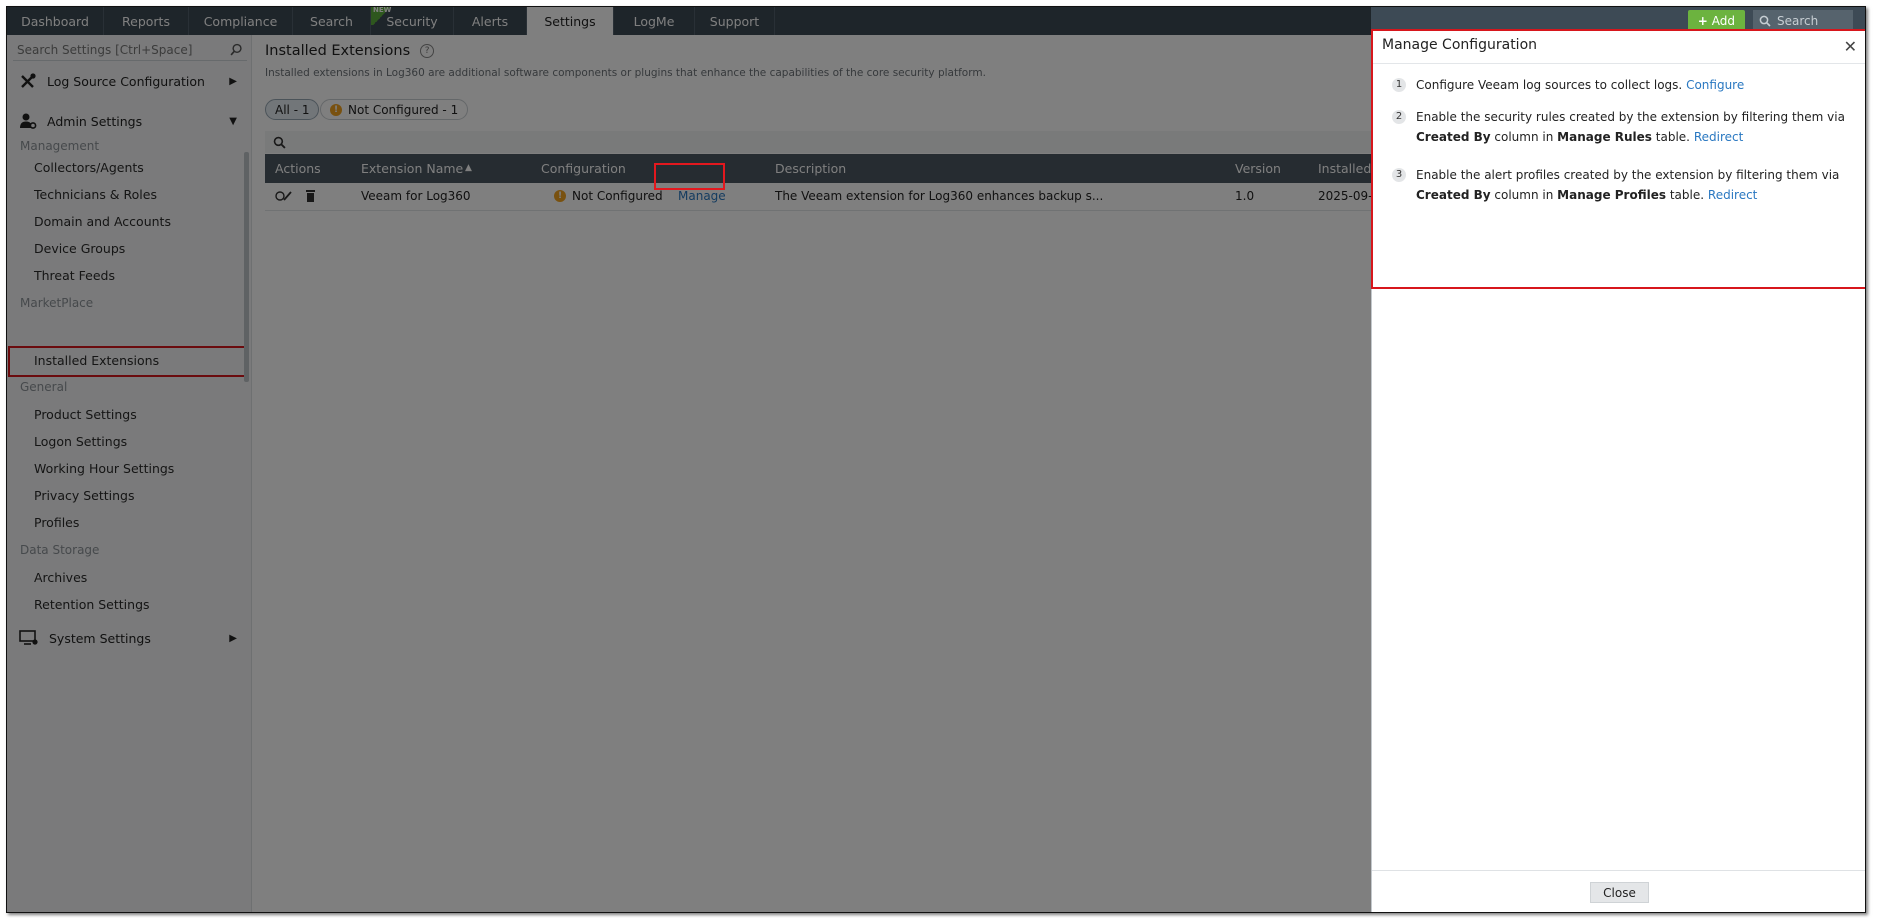 This screenshot has height=922, width=1877. Describe the element at coordinates (1798, 20) in the screenshot. I see `global-search-placeholder: Search` at that location.